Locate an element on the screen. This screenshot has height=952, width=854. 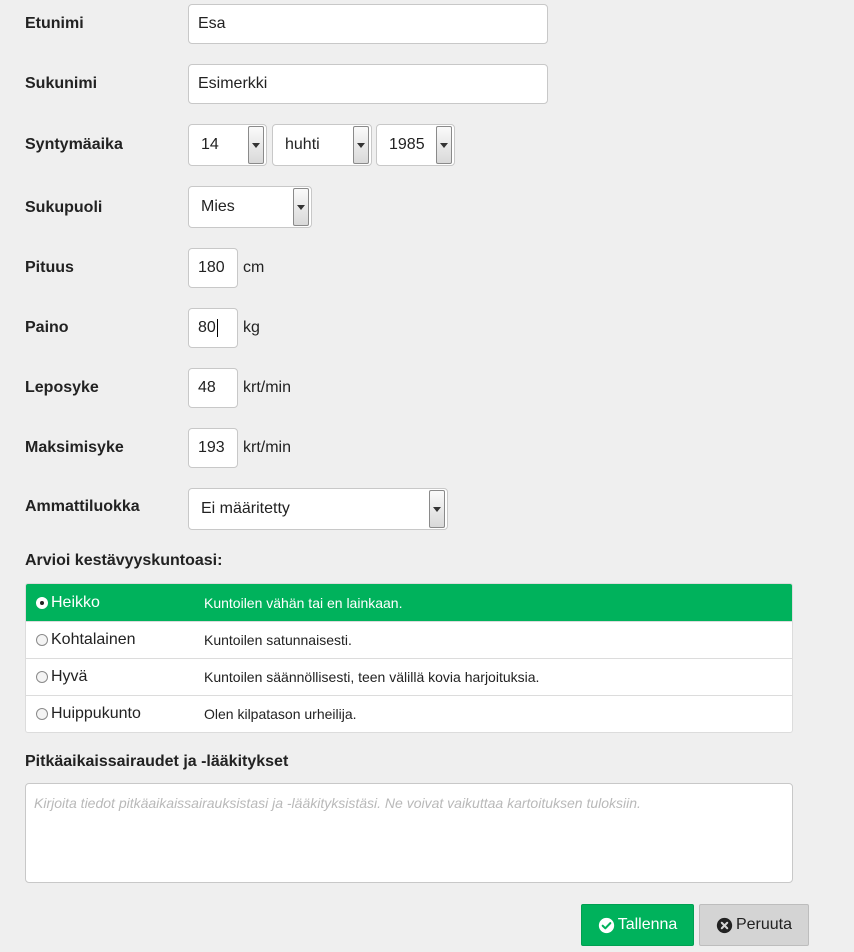
fitness-option-kohtalainen: Kohtalainen Kuntoilen satunnaisesti. is located at coordinates (409, 639).